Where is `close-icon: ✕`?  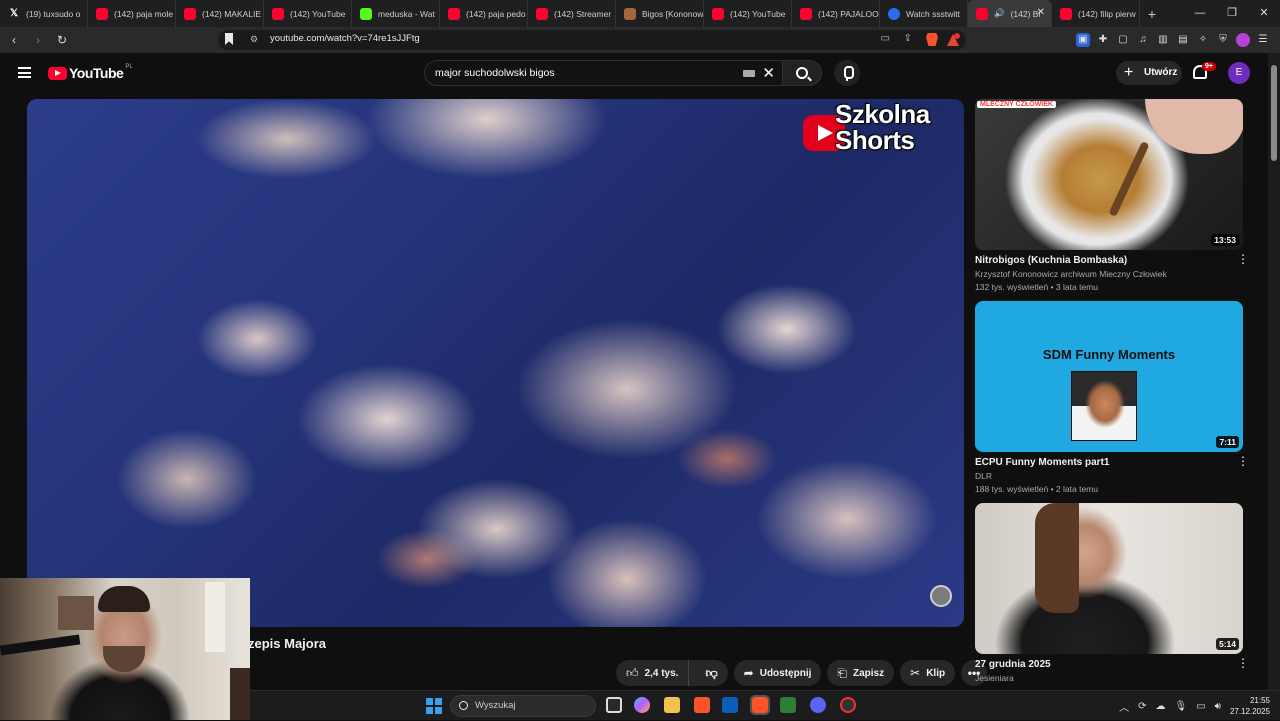
close-icon: ✕ is located at coordinates (1041, 12).